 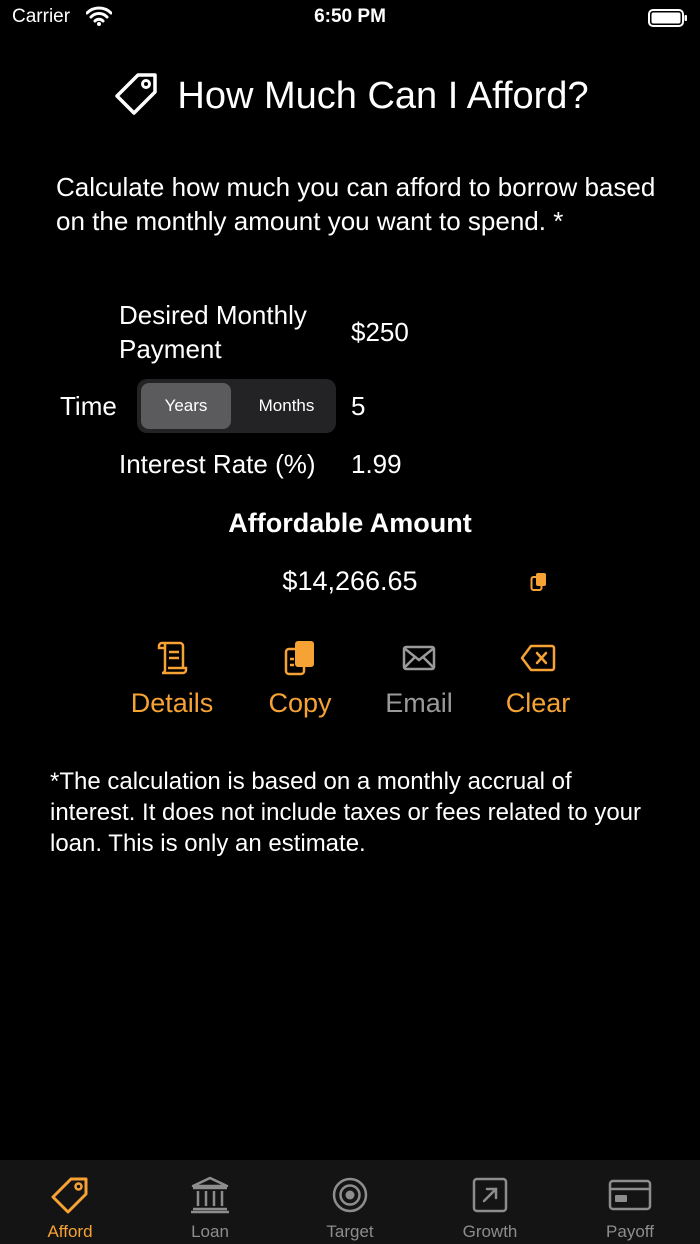 What do you see at coordinates (350, 1231) in the screenshot?
I see `tab-target-label: Target` at bounding box center [350, 1231].